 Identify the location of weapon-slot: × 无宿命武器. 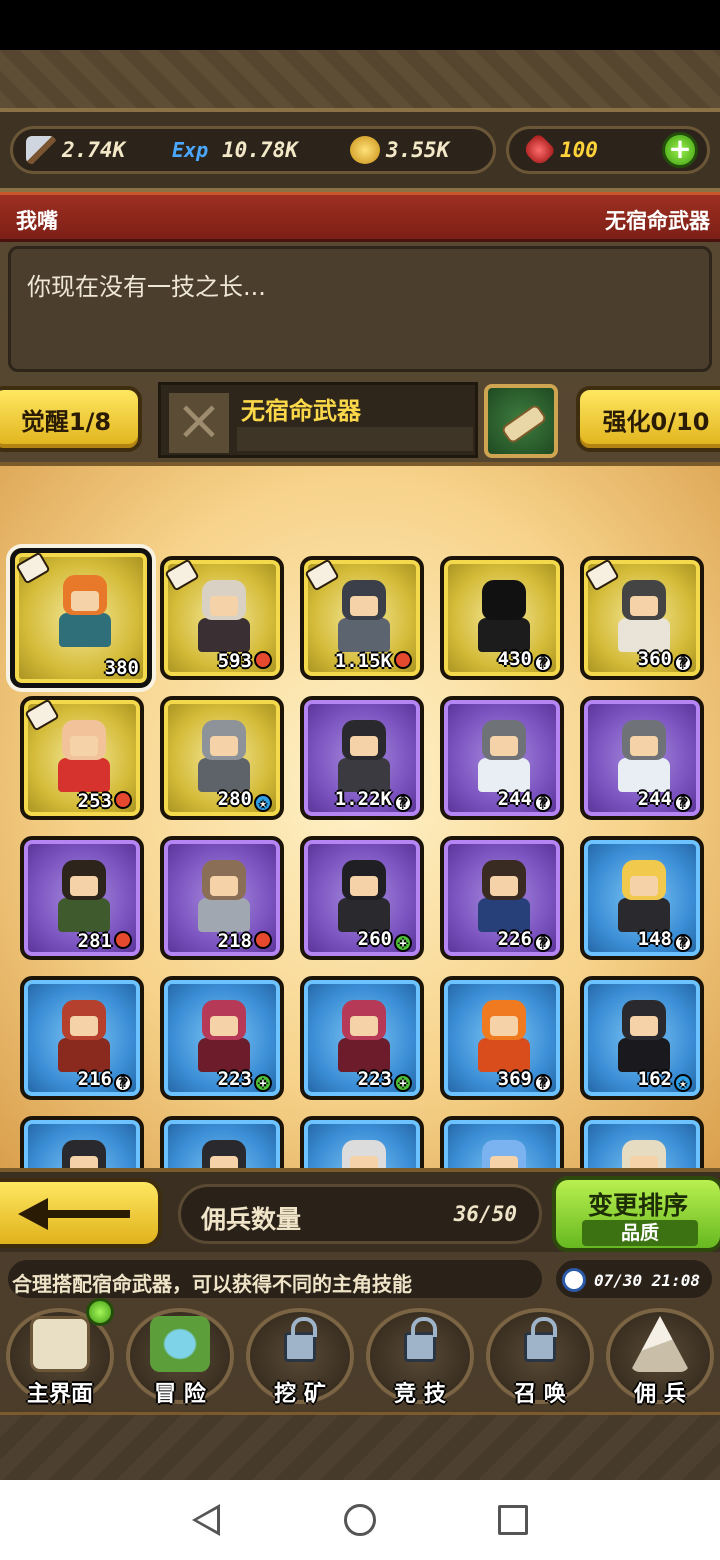
(318, 420).